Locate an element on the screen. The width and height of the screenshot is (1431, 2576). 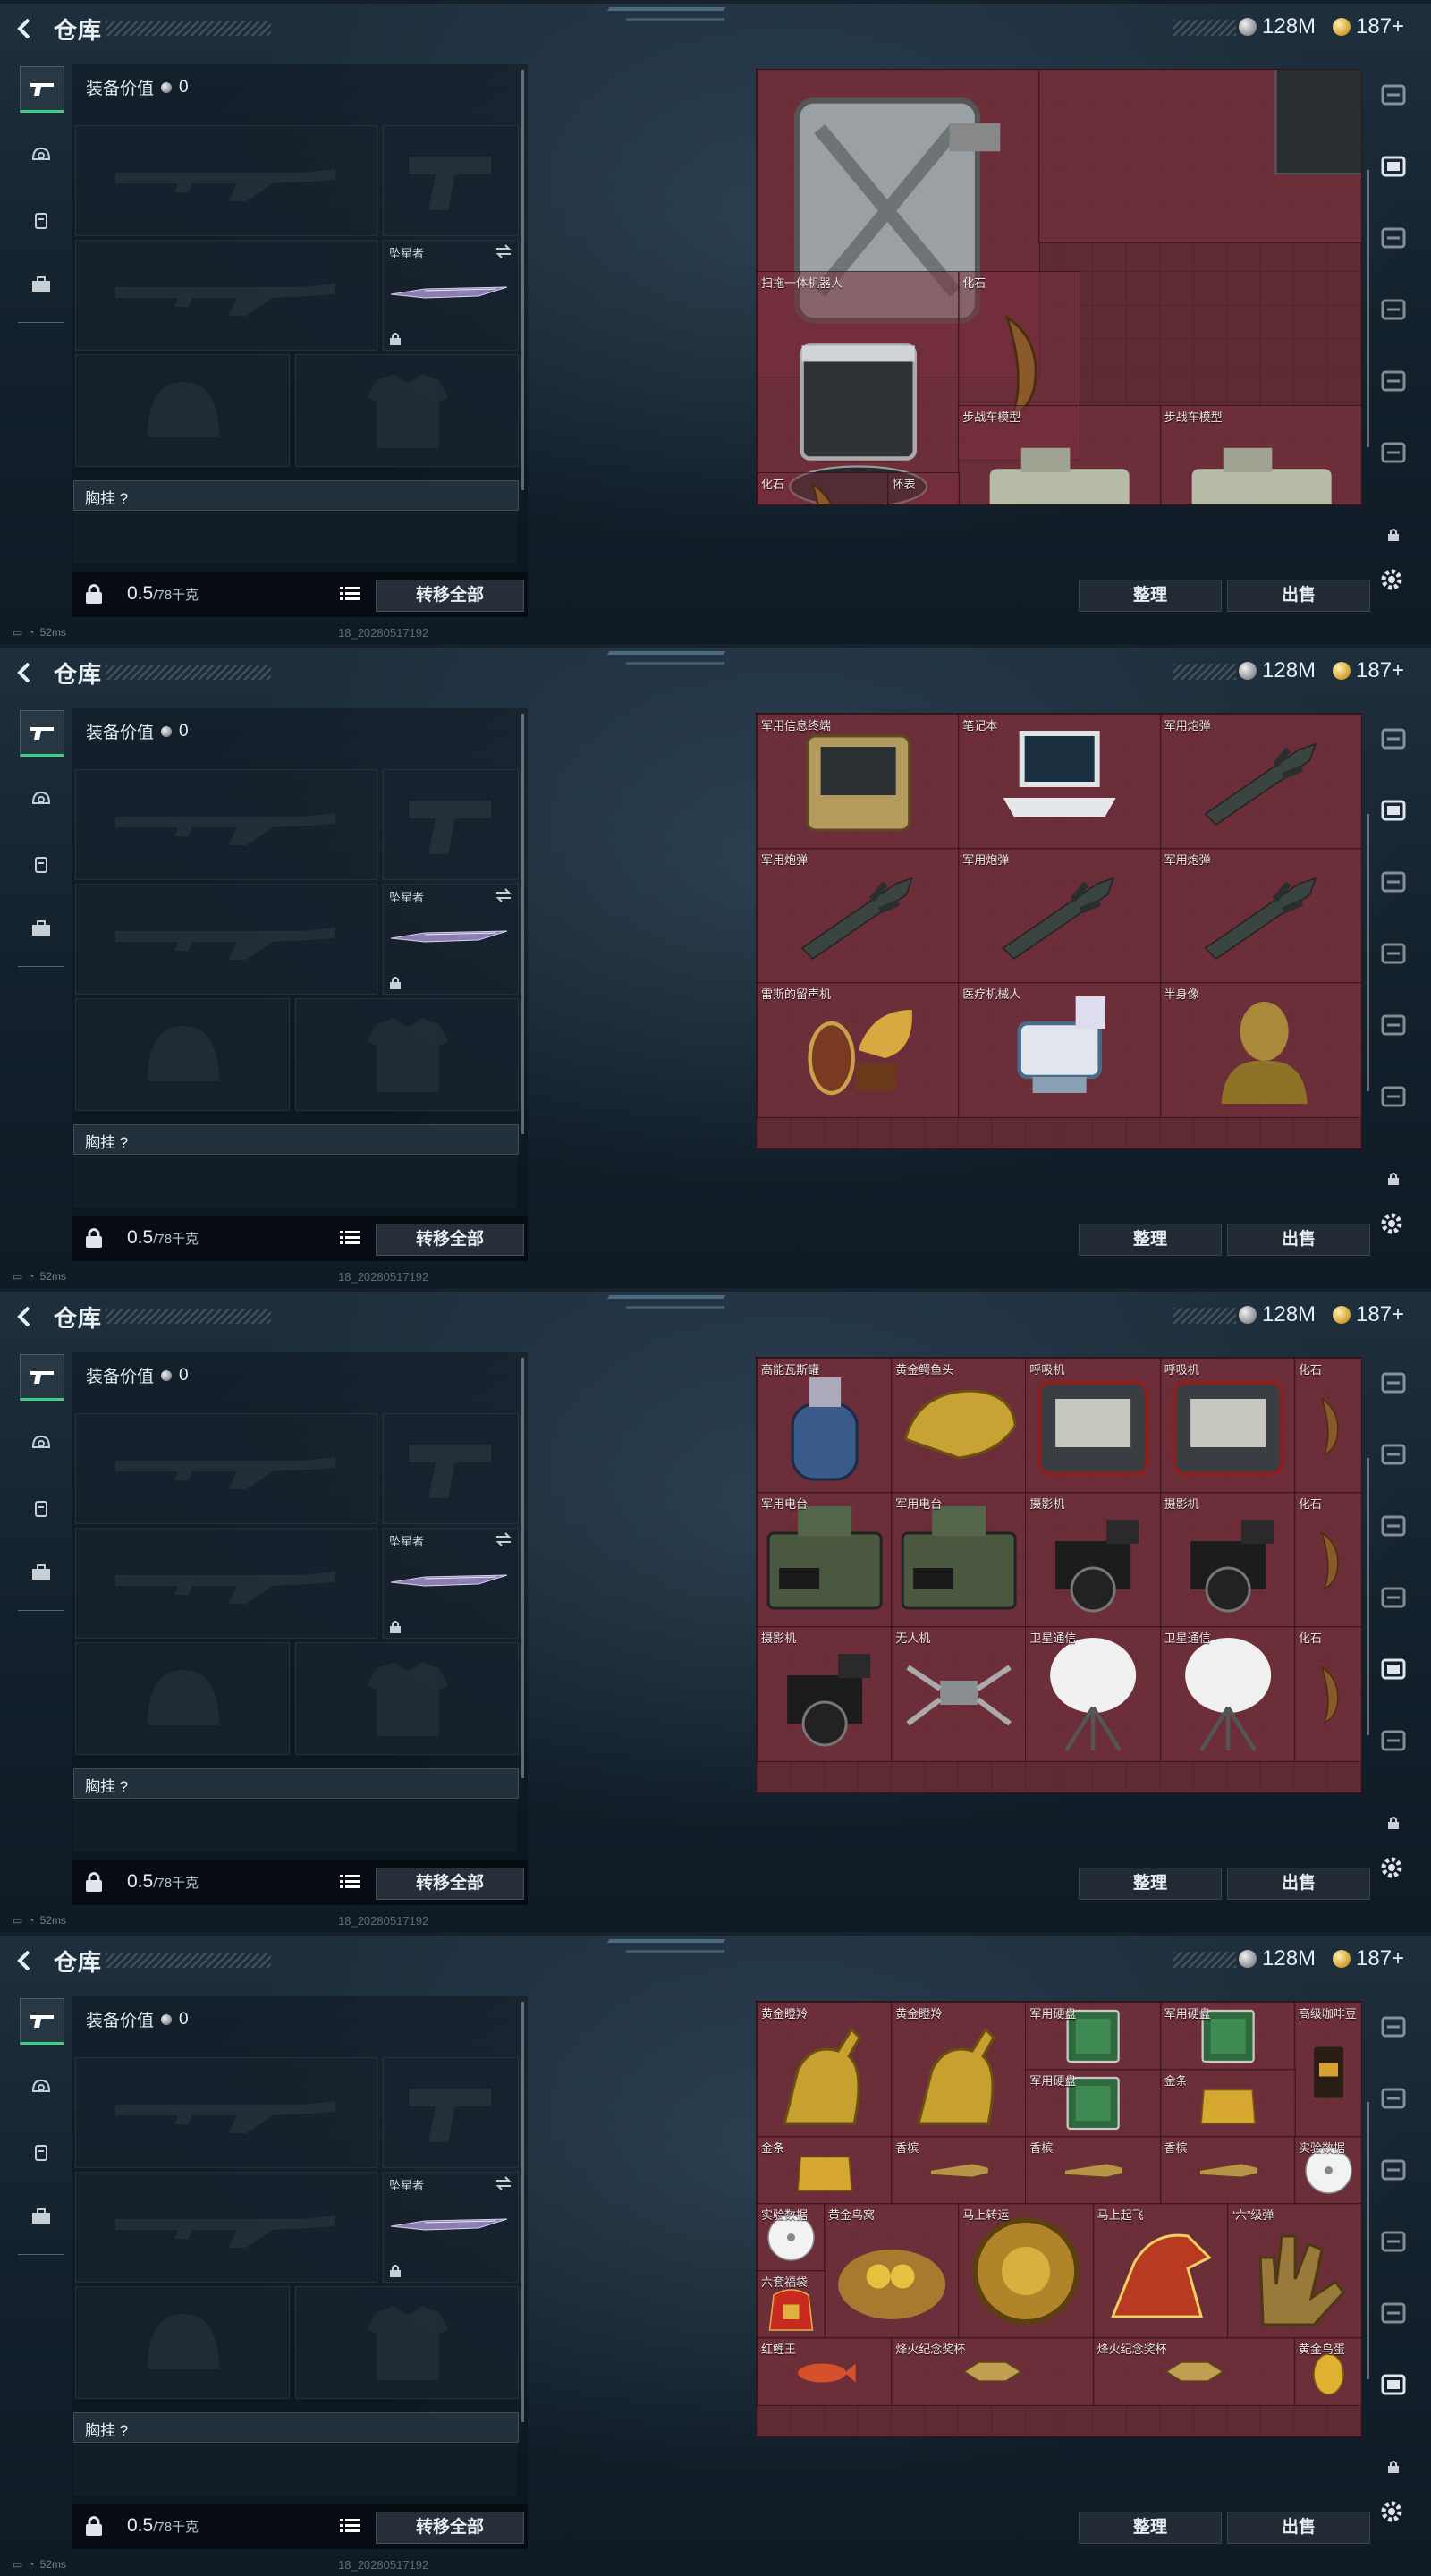
storage-item: “六”级弹 is located at coordinates (1294, 2271).